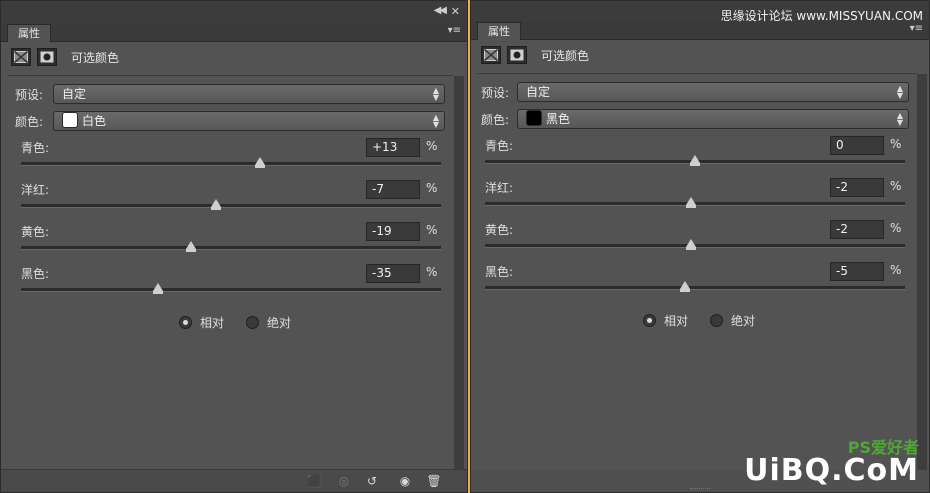 The height and width of the screenshot is (493, 930). What do you see at coordinates (857, 229) in the screenshot?
I see `yellow-value-field: -2` at bounding box center [857, 229].